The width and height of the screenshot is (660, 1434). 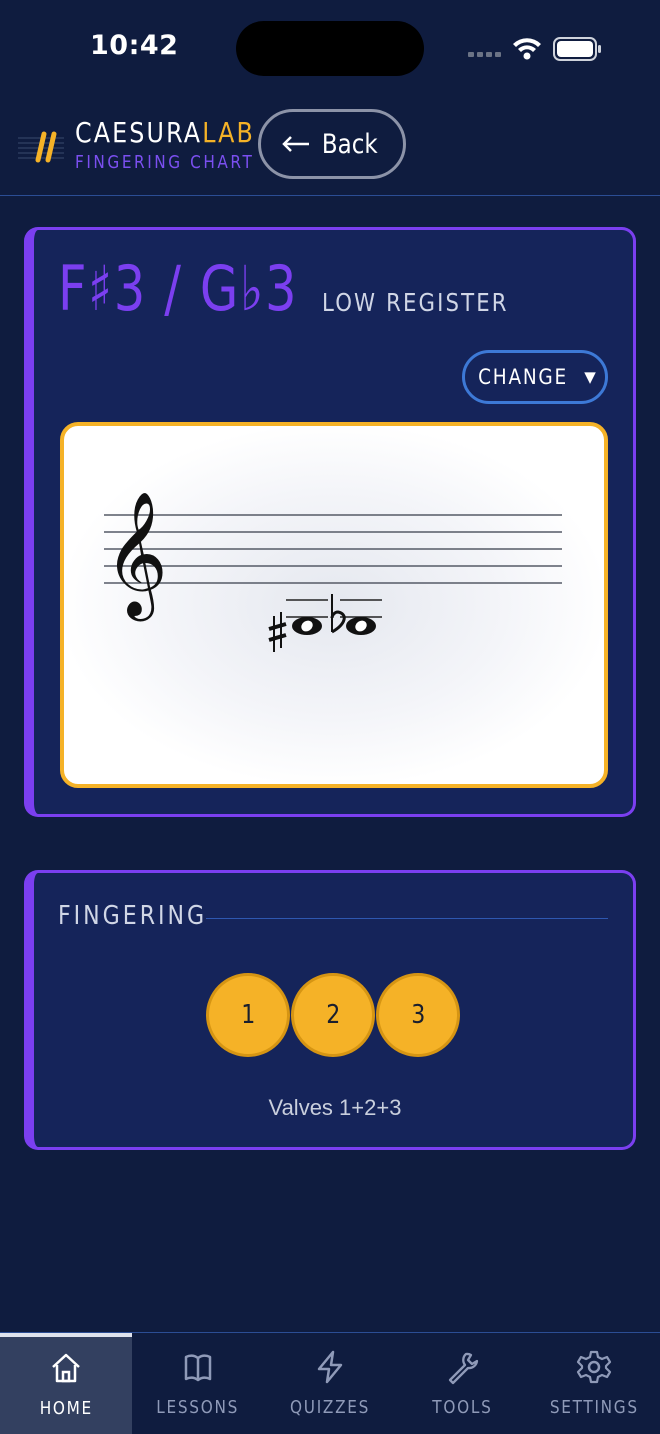 I want to click on tab-home: HOME, so click(x=66, y=1383).